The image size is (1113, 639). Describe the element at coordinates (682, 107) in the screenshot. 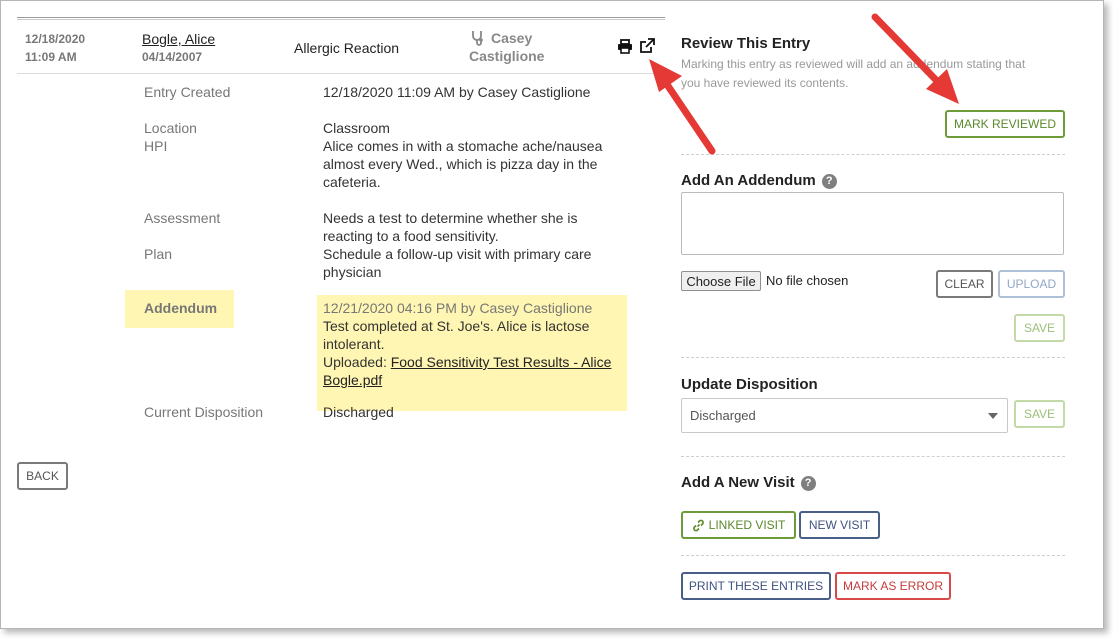

I see `arrow-to-open-icon` at that location.